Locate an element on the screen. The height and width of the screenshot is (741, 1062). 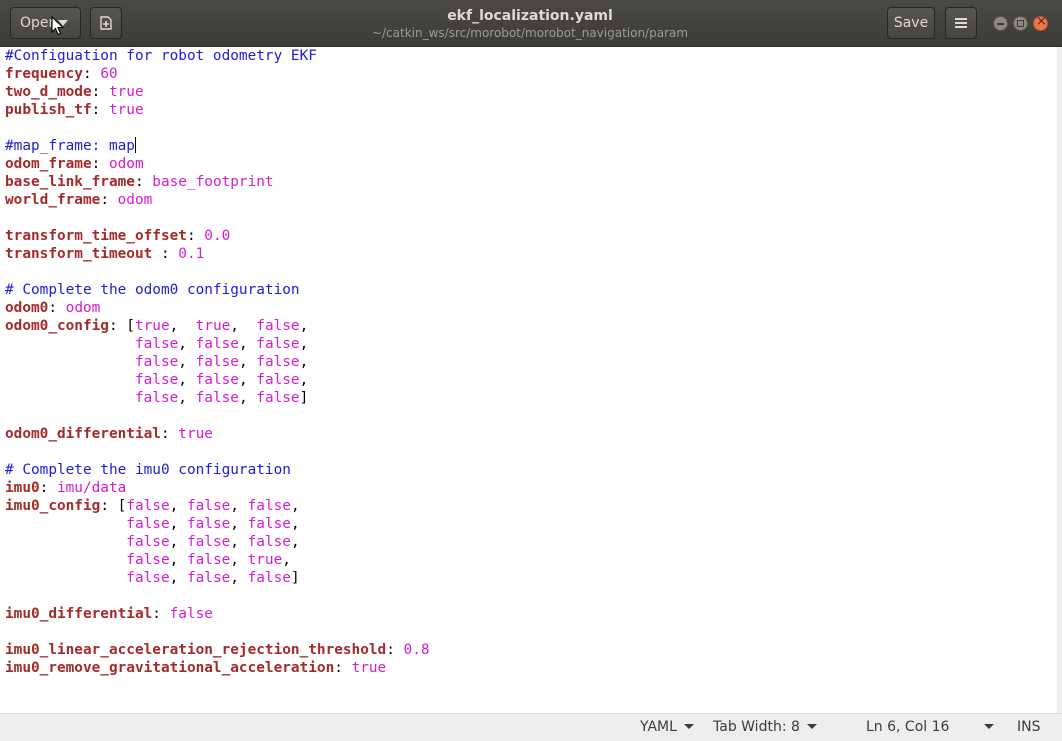
code-line: # Complete the odom0 configuration is located at coordinates (217, 290).